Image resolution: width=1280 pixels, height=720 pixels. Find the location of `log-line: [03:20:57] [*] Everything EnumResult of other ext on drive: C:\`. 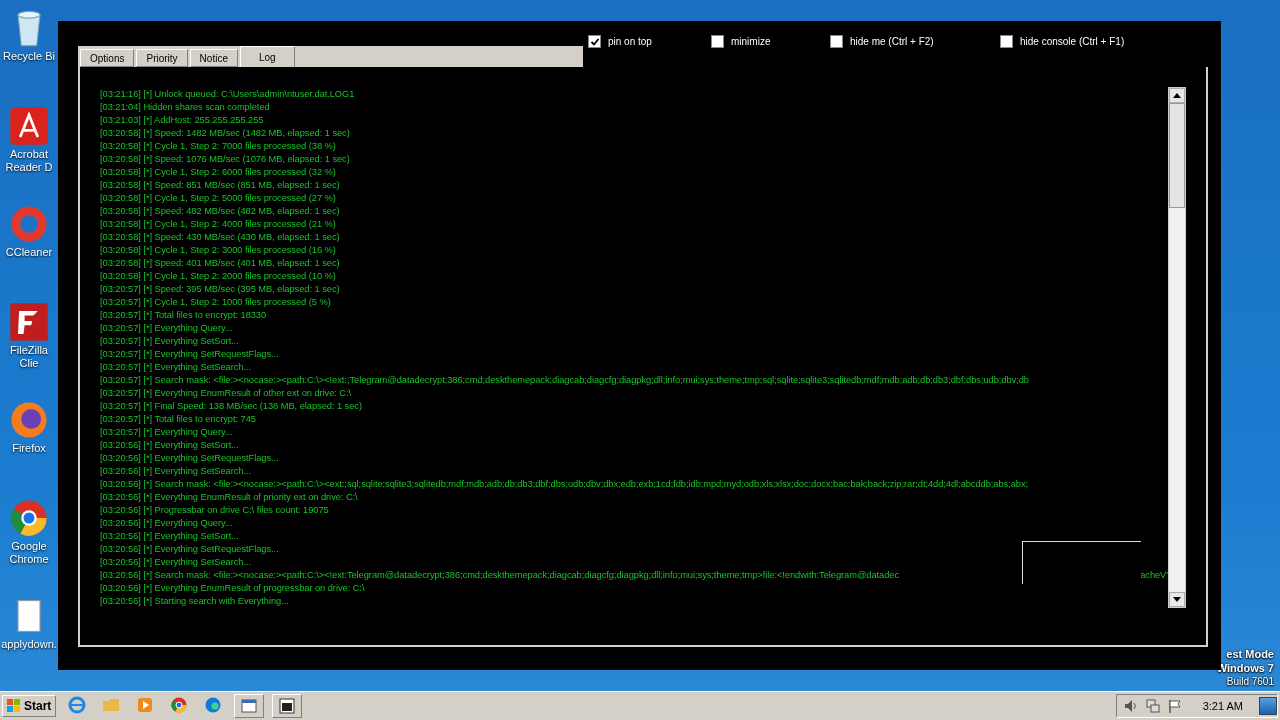

log-line: [03:20:57] [*] Everything EnumResult of other ext on drive: C:\ is located at coordinates (226, 393).